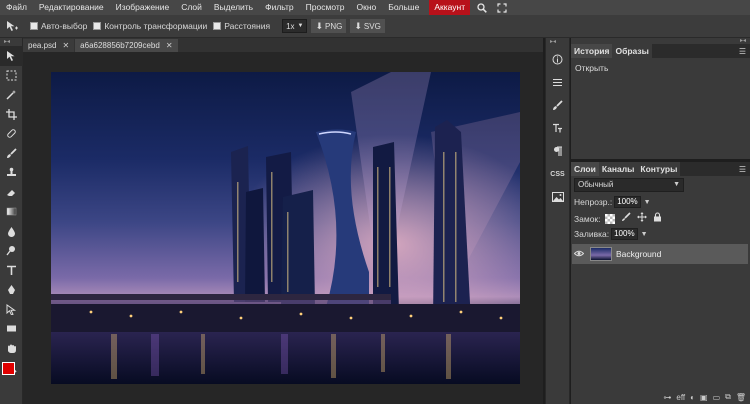 The image size is (750, 404). Describe the element at coordinates (482, 7) in the screenshot. I see `search-icon` at that location.